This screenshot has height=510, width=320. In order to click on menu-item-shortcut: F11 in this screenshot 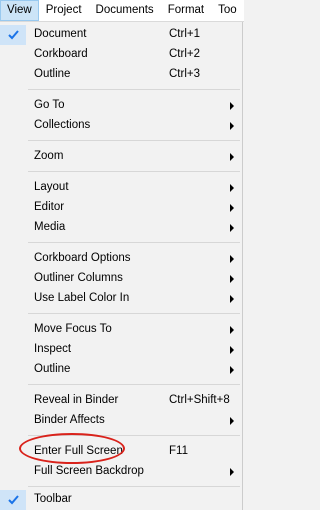, I will do `click(178, 451)`.